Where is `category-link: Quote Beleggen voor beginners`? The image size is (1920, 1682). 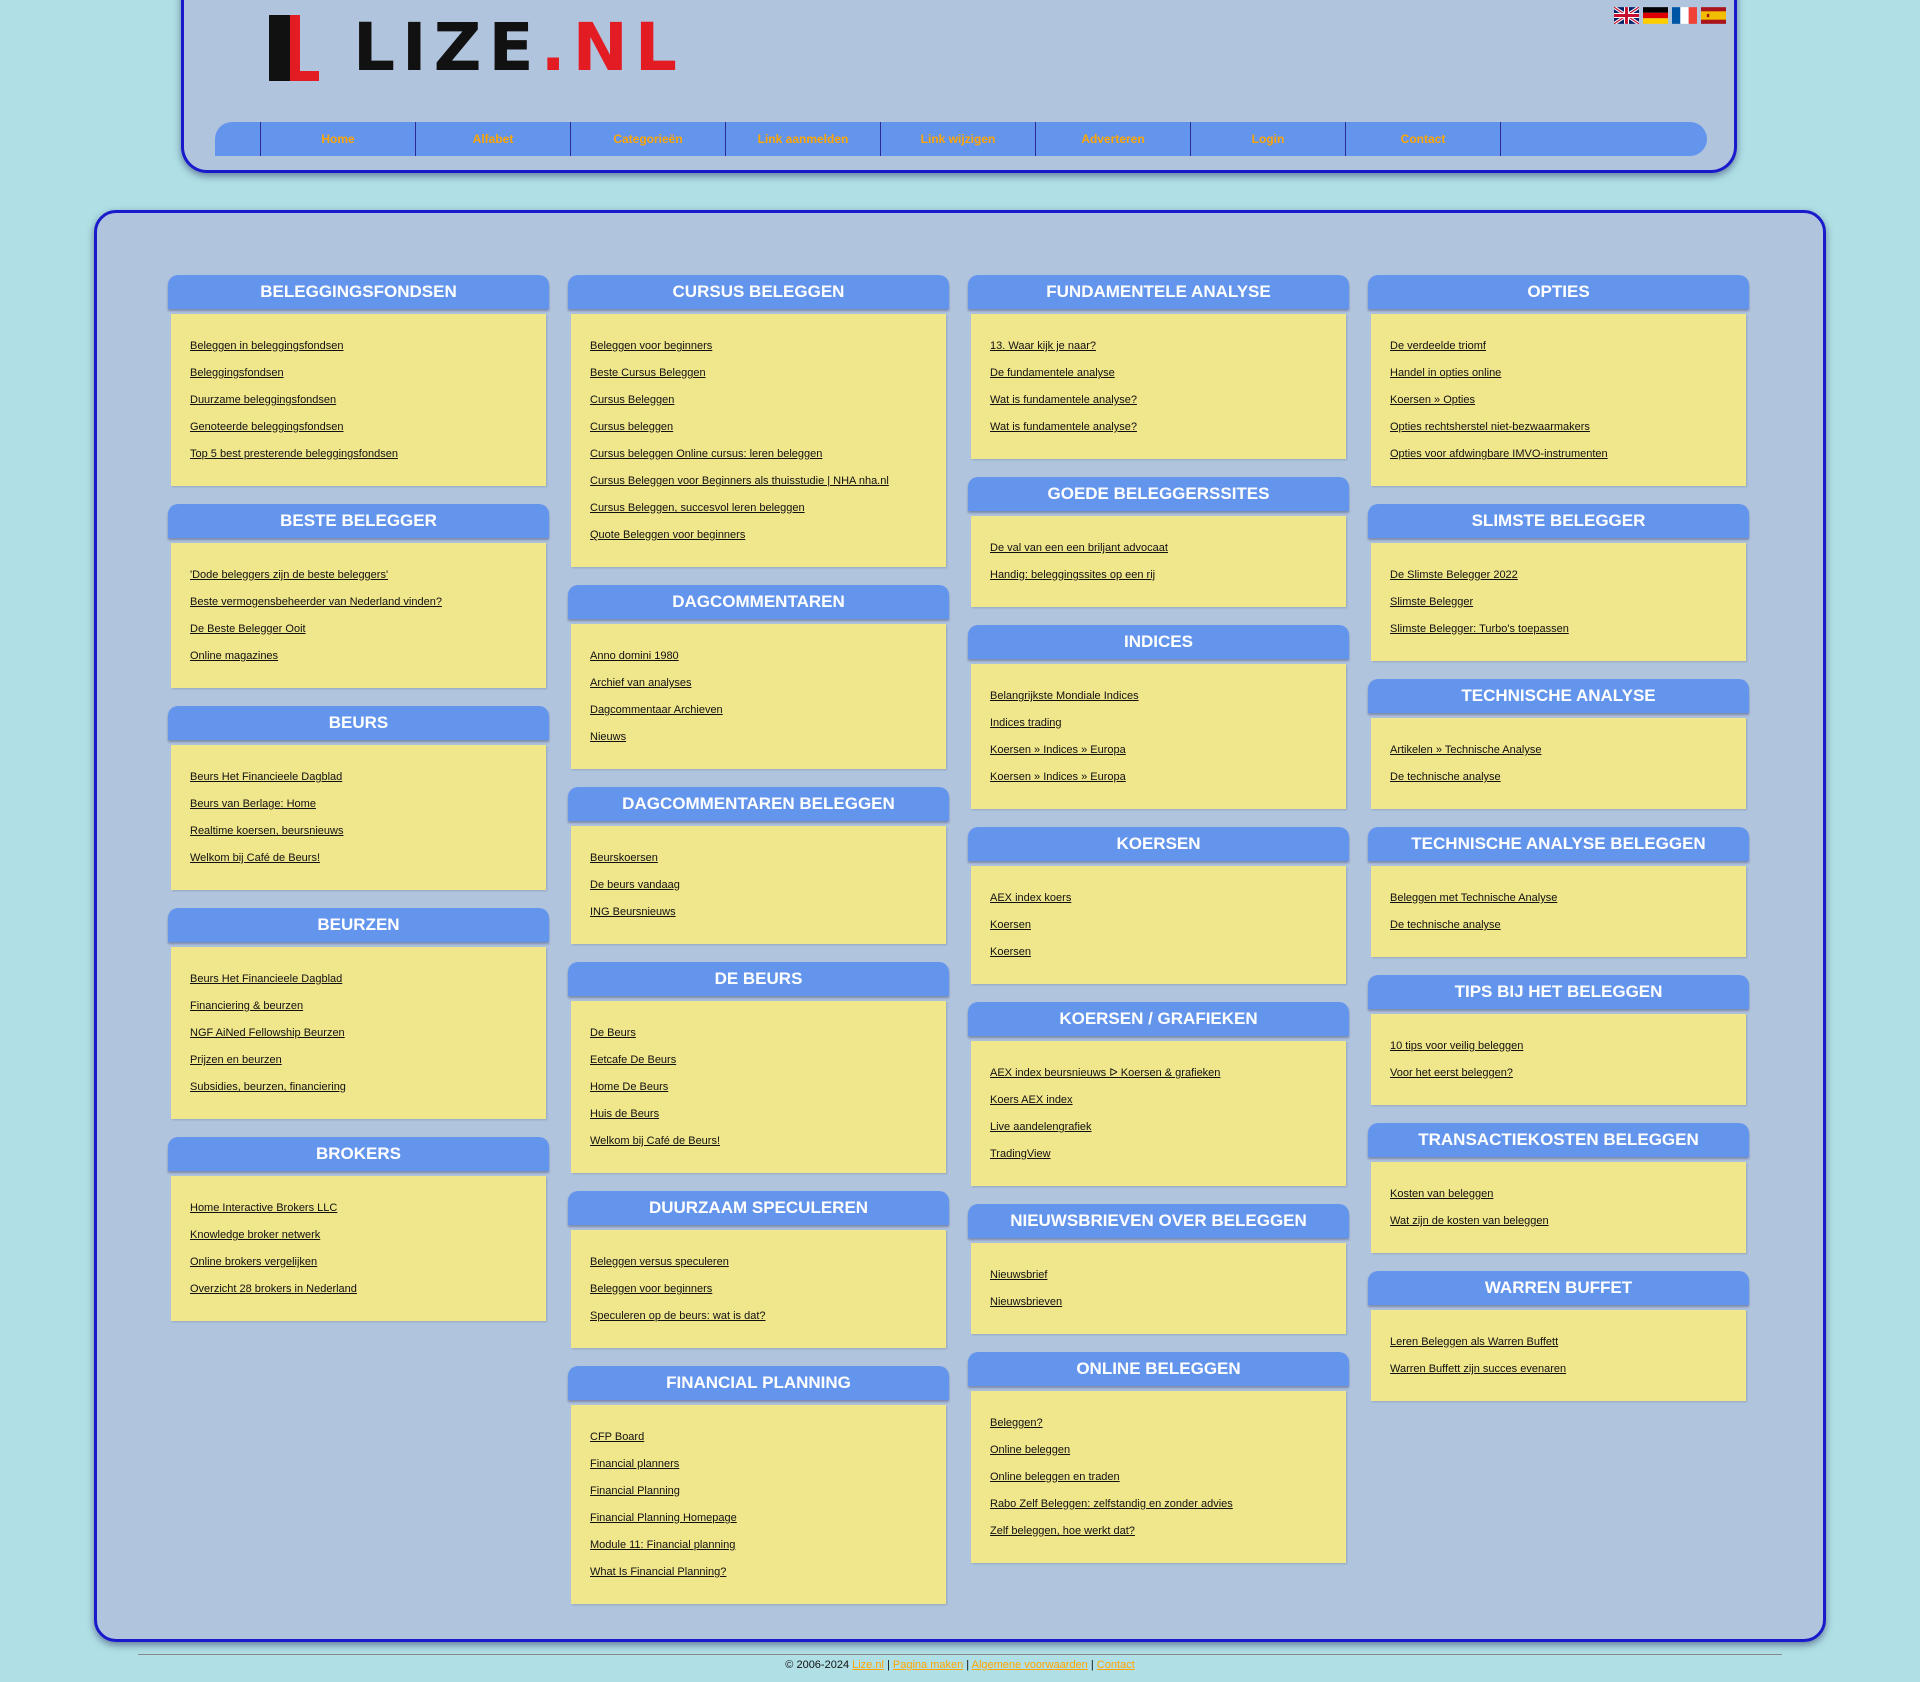 category-link: Quote Beleggen voor beginners is located at coordinates (758, 535).